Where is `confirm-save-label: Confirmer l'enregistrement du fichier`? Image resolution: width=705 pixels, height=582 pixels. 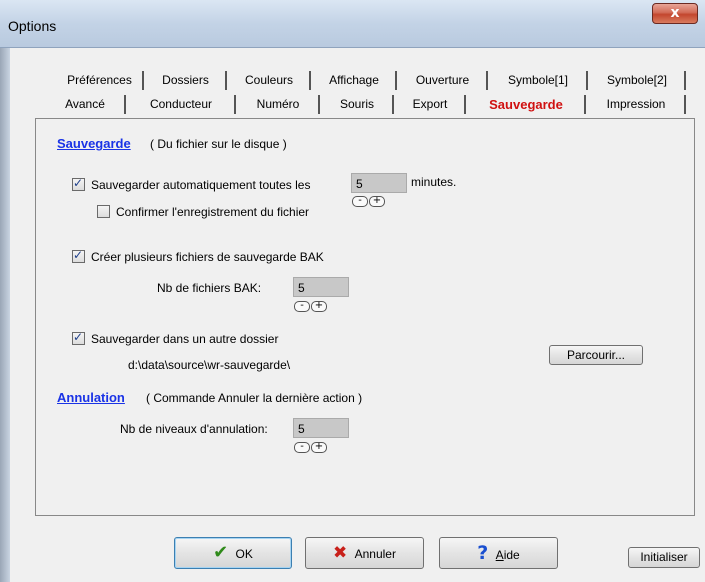 confirm-save-label: Confirmer l'enregistrement du fichier is located at coordinates (213, 212).